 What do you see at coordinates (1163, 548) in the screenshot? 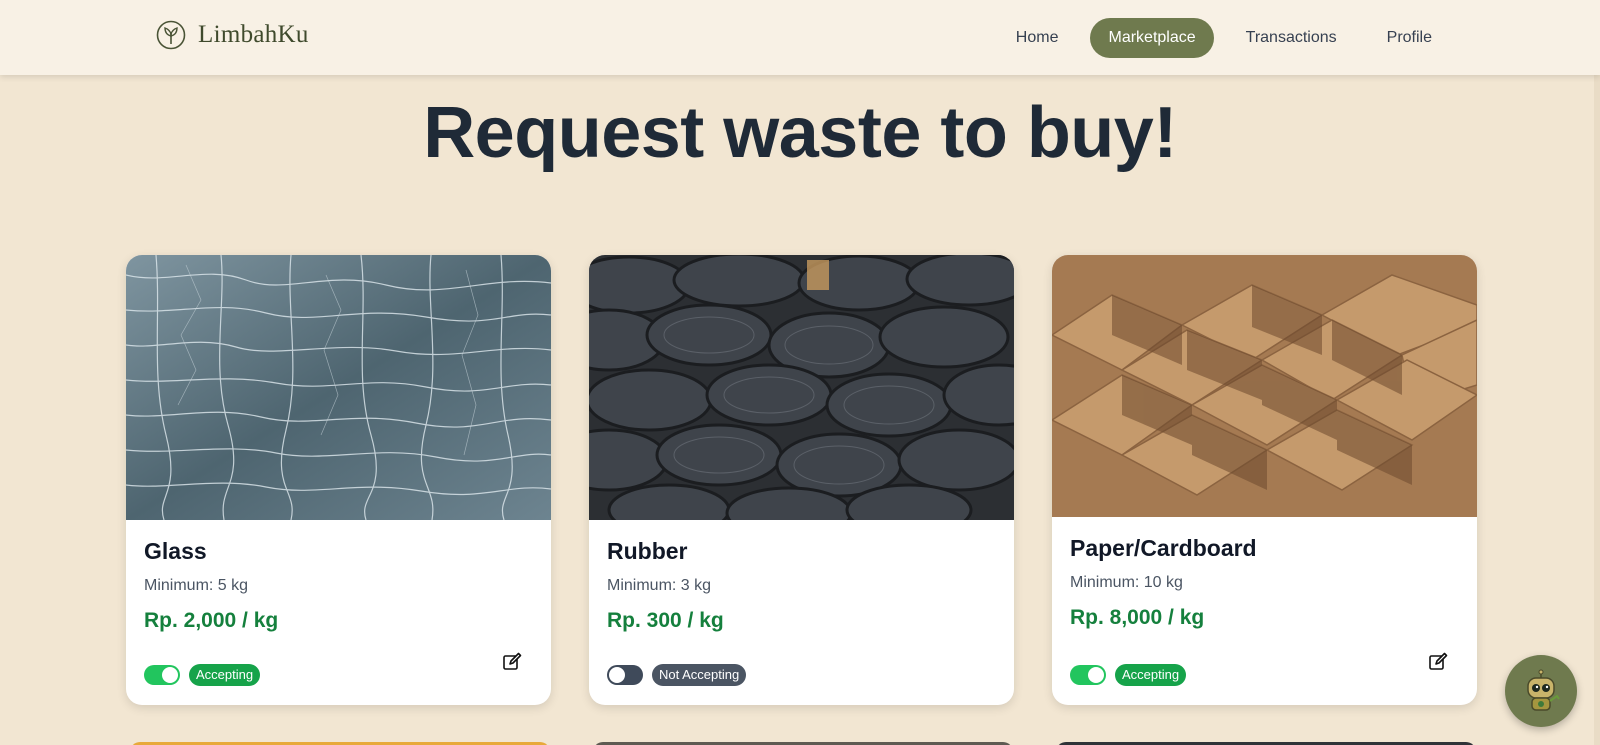
I see `card-title: Paper/Cardboard` at bounding box center [1163, 548].